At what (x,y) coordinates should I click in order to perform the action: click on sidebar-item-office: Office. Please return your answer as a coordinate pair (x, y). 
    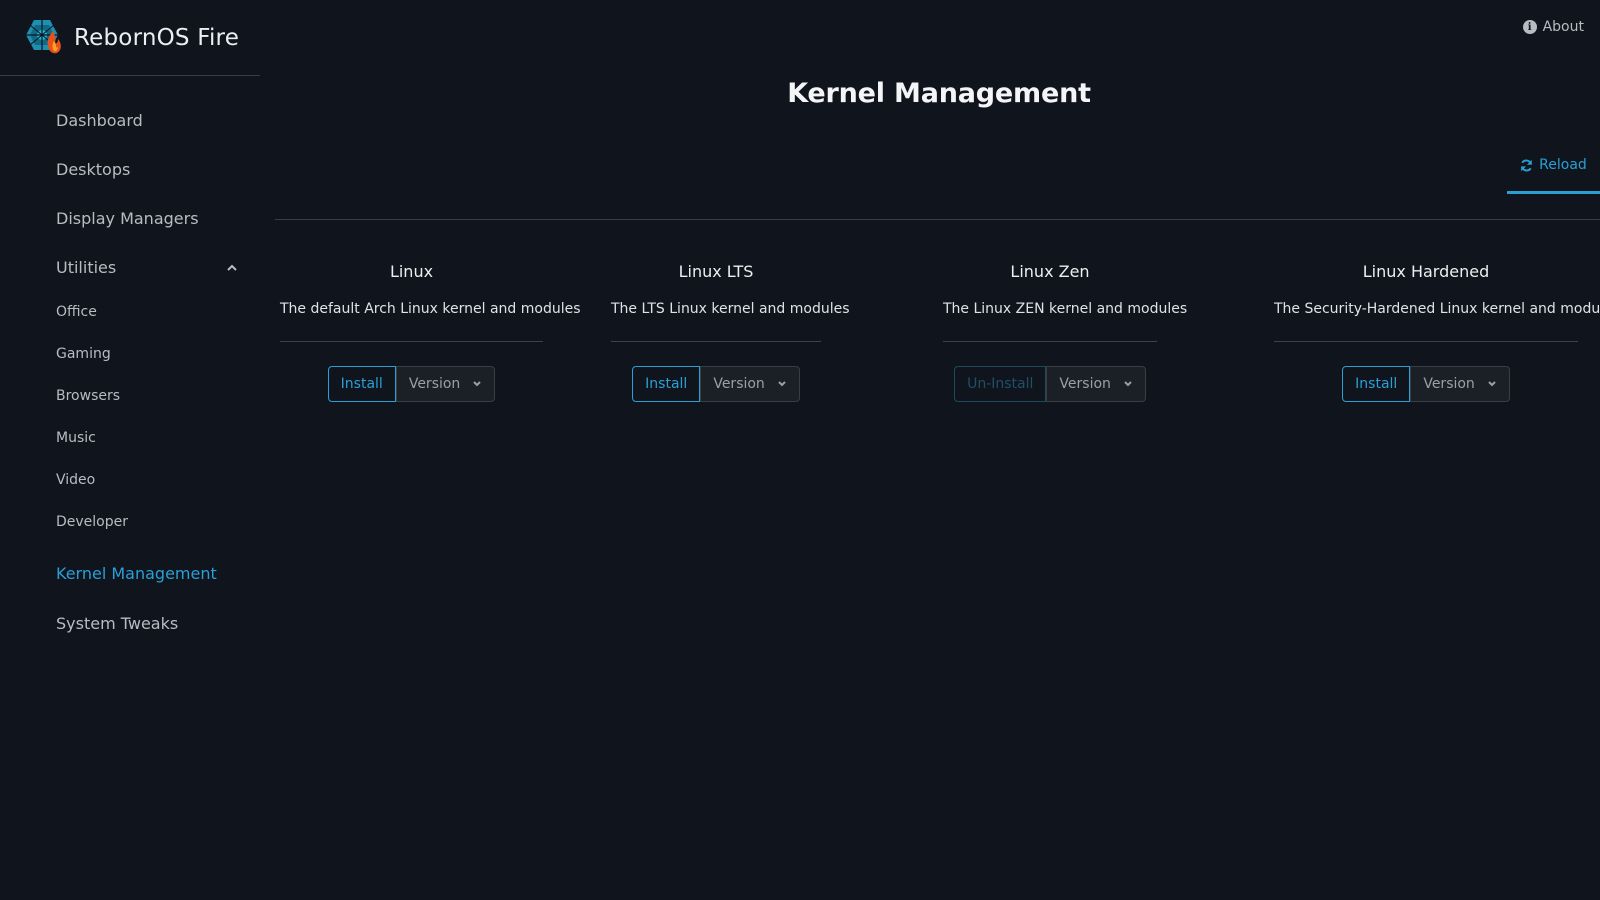
    Looking at the image, I should click on (76, 312).